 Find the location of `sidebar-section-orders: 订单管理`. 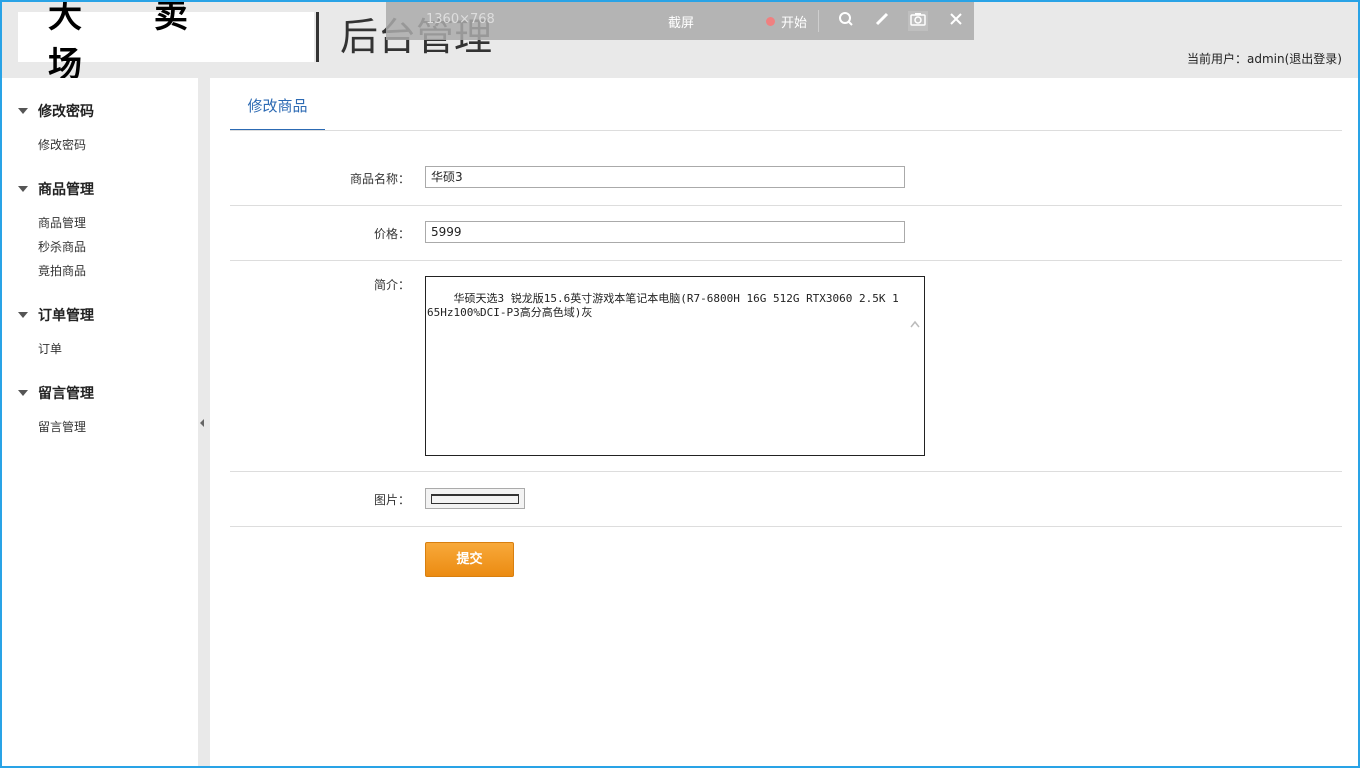

sidebar-section-orders: 订单管理 is located at coordinates (56, 315).